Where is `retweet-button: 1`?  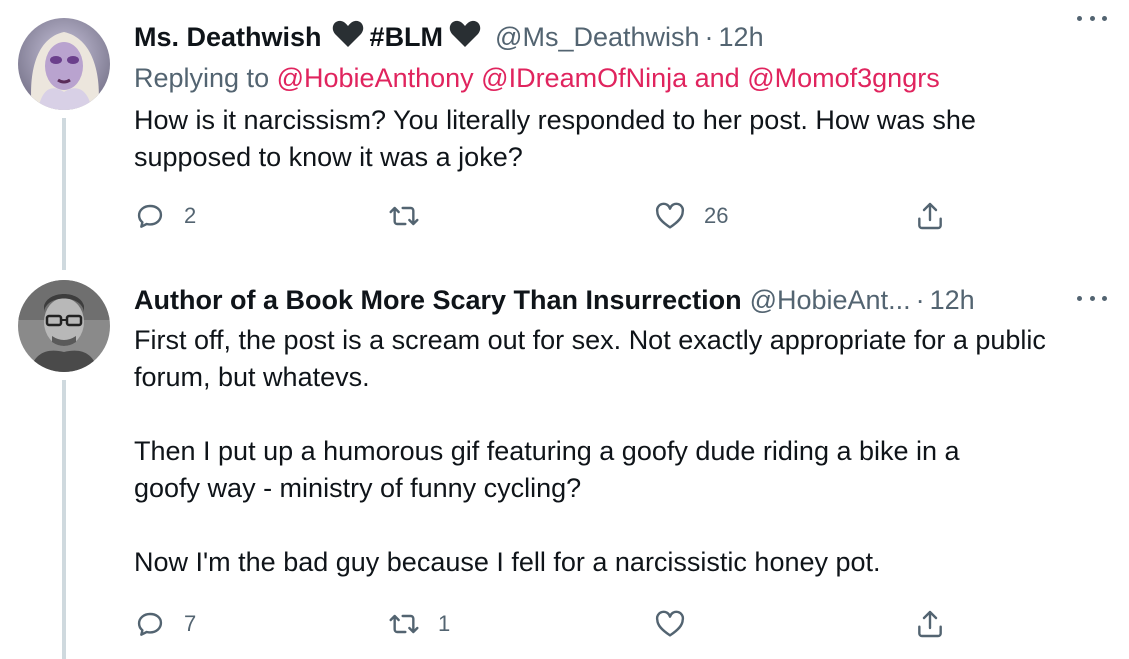
retweet-button: 1 is located at coordinates (419, 624).